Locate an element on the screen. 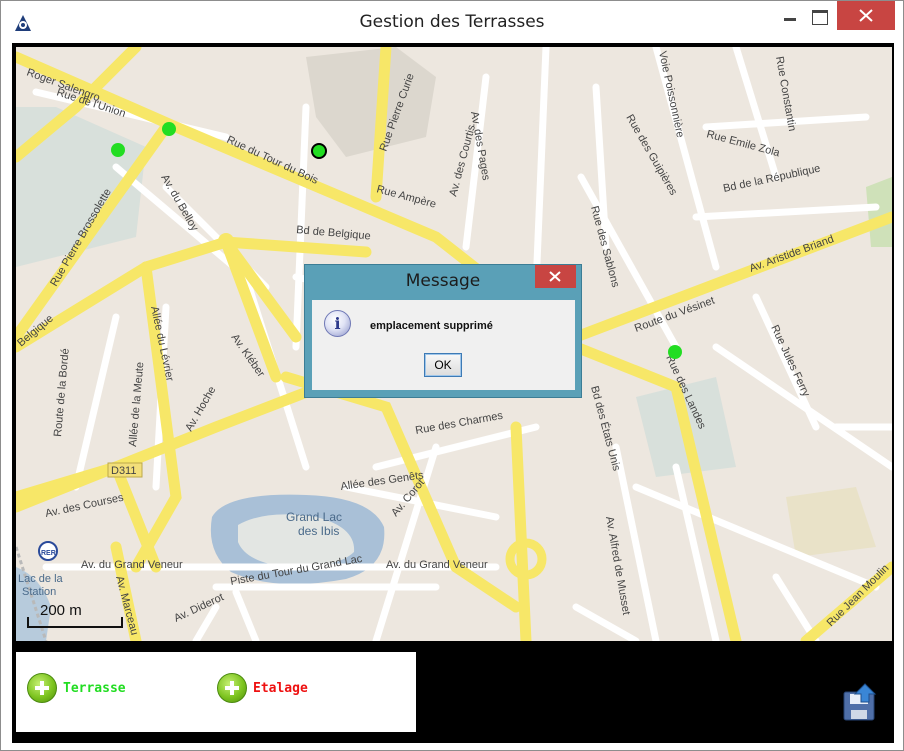 This screenshot has width=904, height=751. terrasse-marker-selected is located at coordinates (319, 151).